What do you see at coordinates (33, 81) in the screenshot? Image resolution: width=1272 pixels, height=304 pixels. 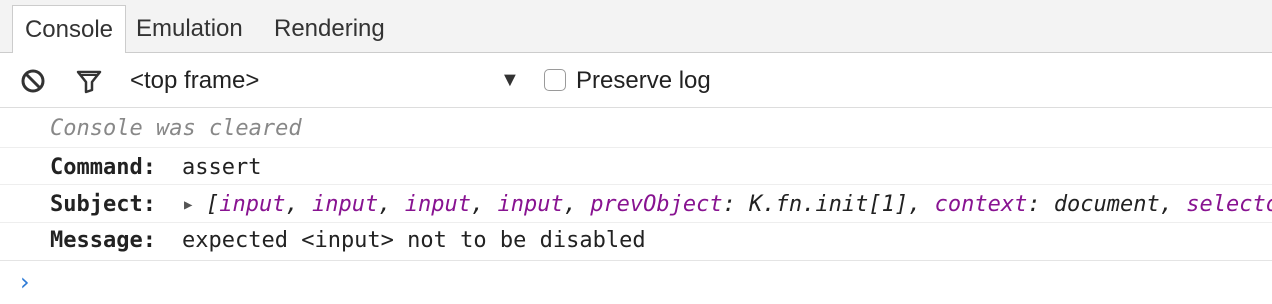 I see `block-icon` at bounding box center [33, 81].